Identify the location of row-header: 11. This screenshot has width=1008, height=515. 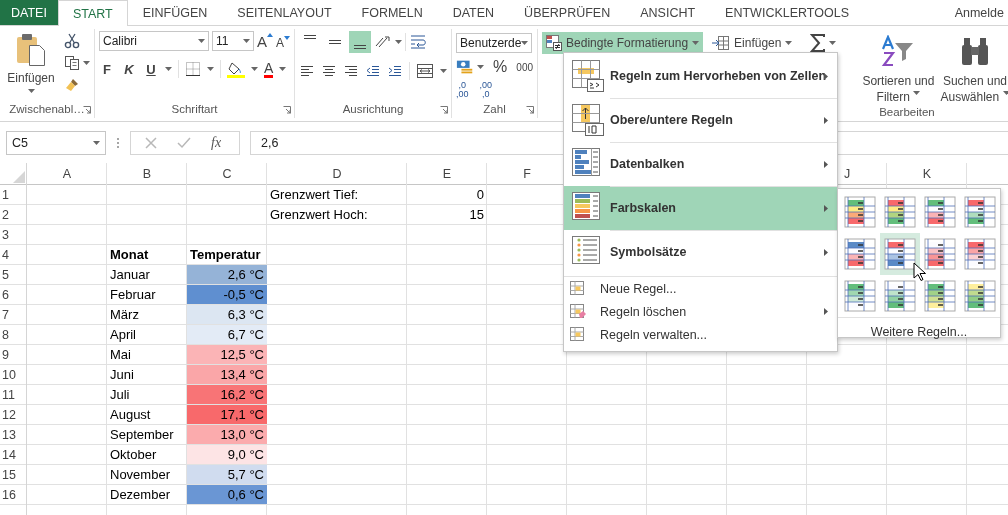
(13, 395).